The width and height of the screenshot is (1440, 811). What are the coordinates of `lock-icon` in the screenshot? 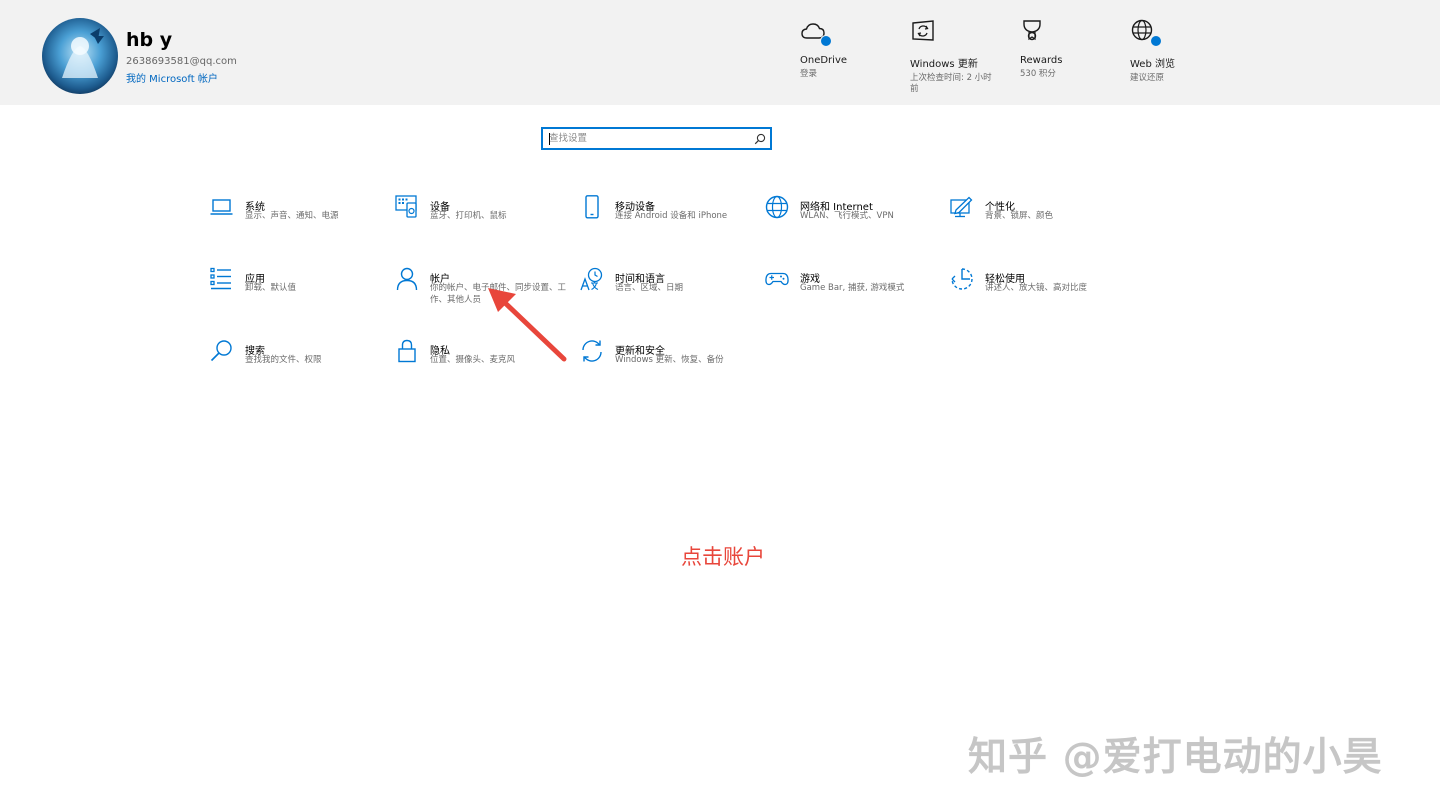 It's located at (407, 351).